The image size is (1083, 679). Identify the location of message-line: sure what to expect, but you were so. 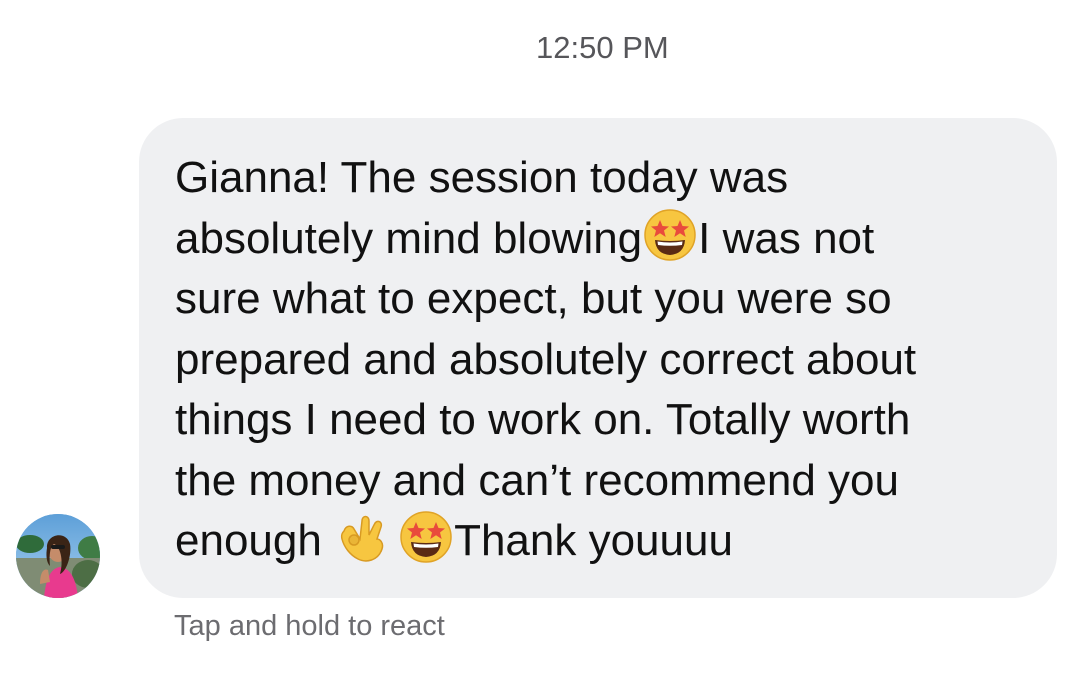
(605, 299).